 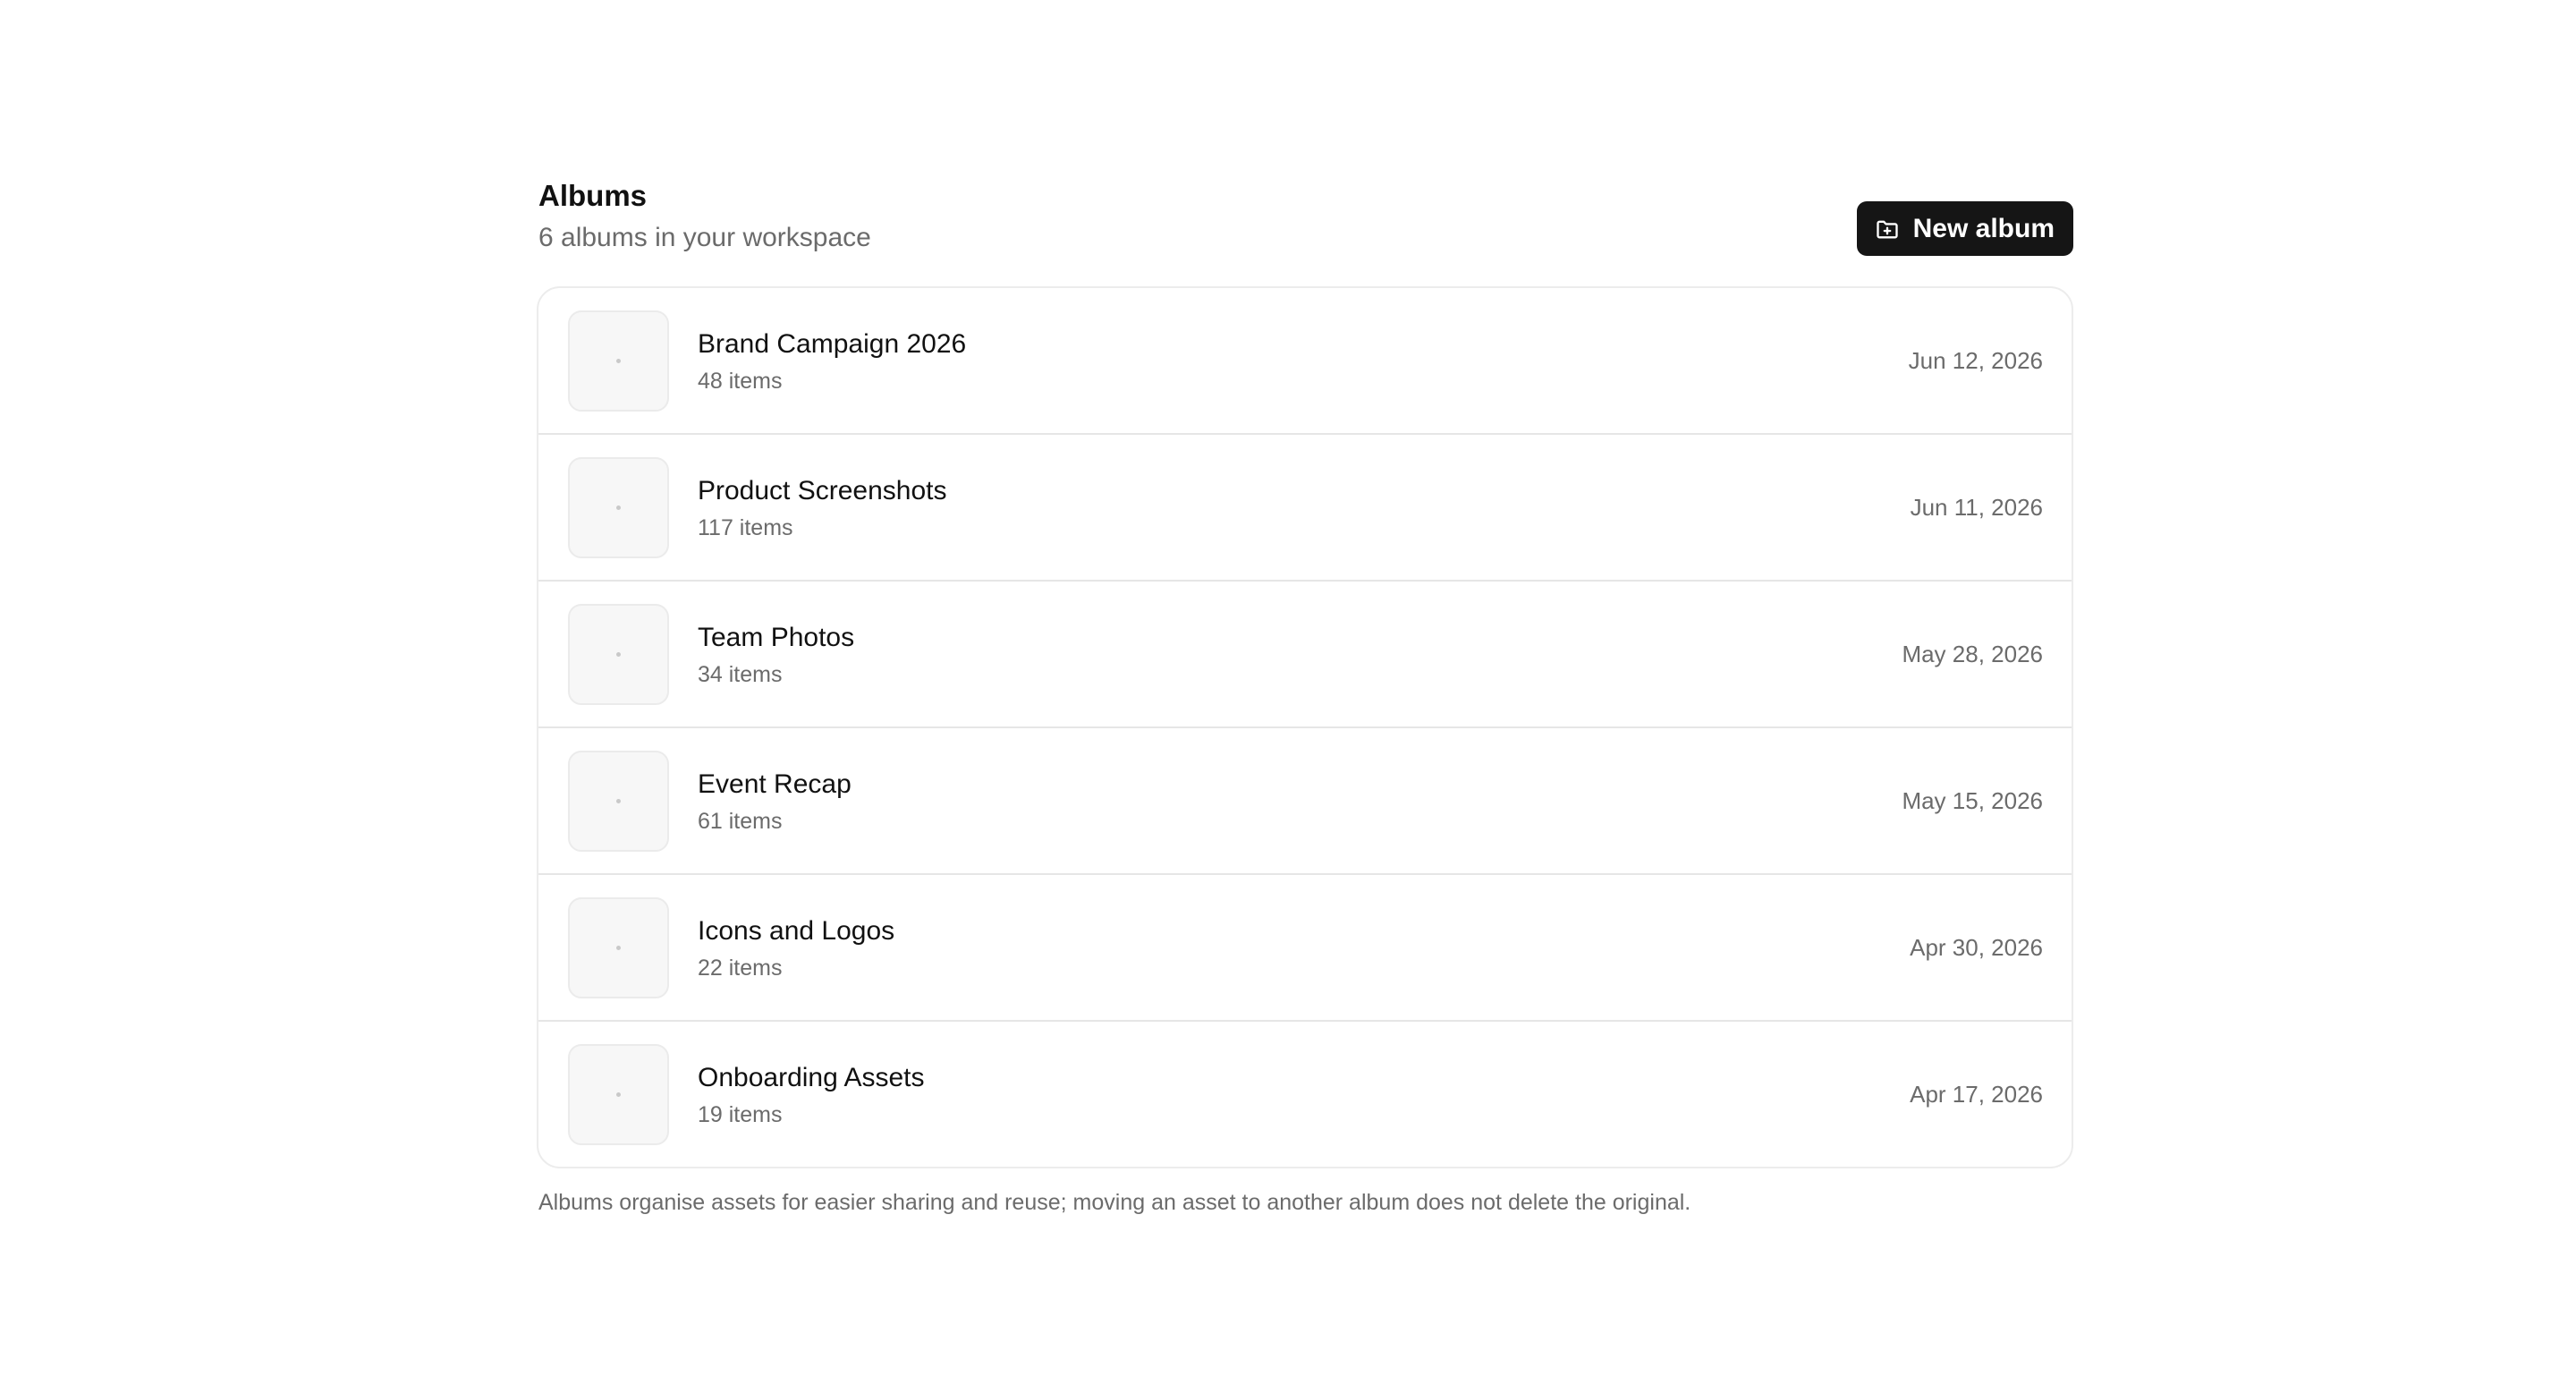 What do you see at coordinates (1887, 229) in the screenshot?
I see `folder-plus-icon` at bounding box center [1887, 229].